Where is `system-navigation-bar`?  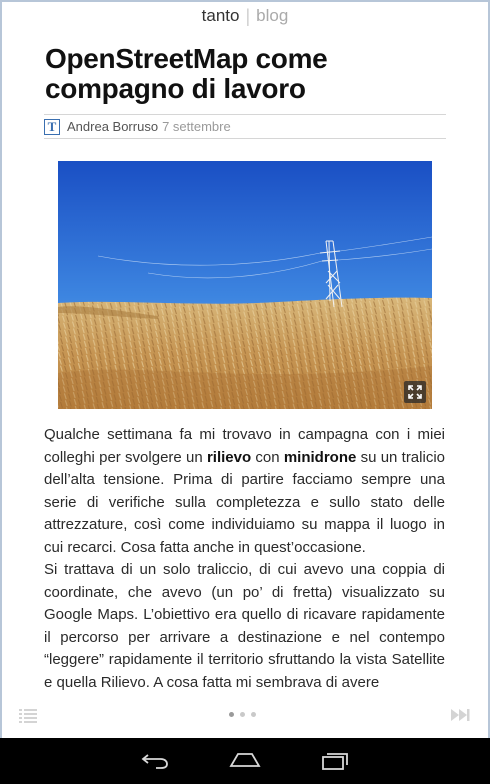
system-navigation-bar is located at coordinates (245, 761).